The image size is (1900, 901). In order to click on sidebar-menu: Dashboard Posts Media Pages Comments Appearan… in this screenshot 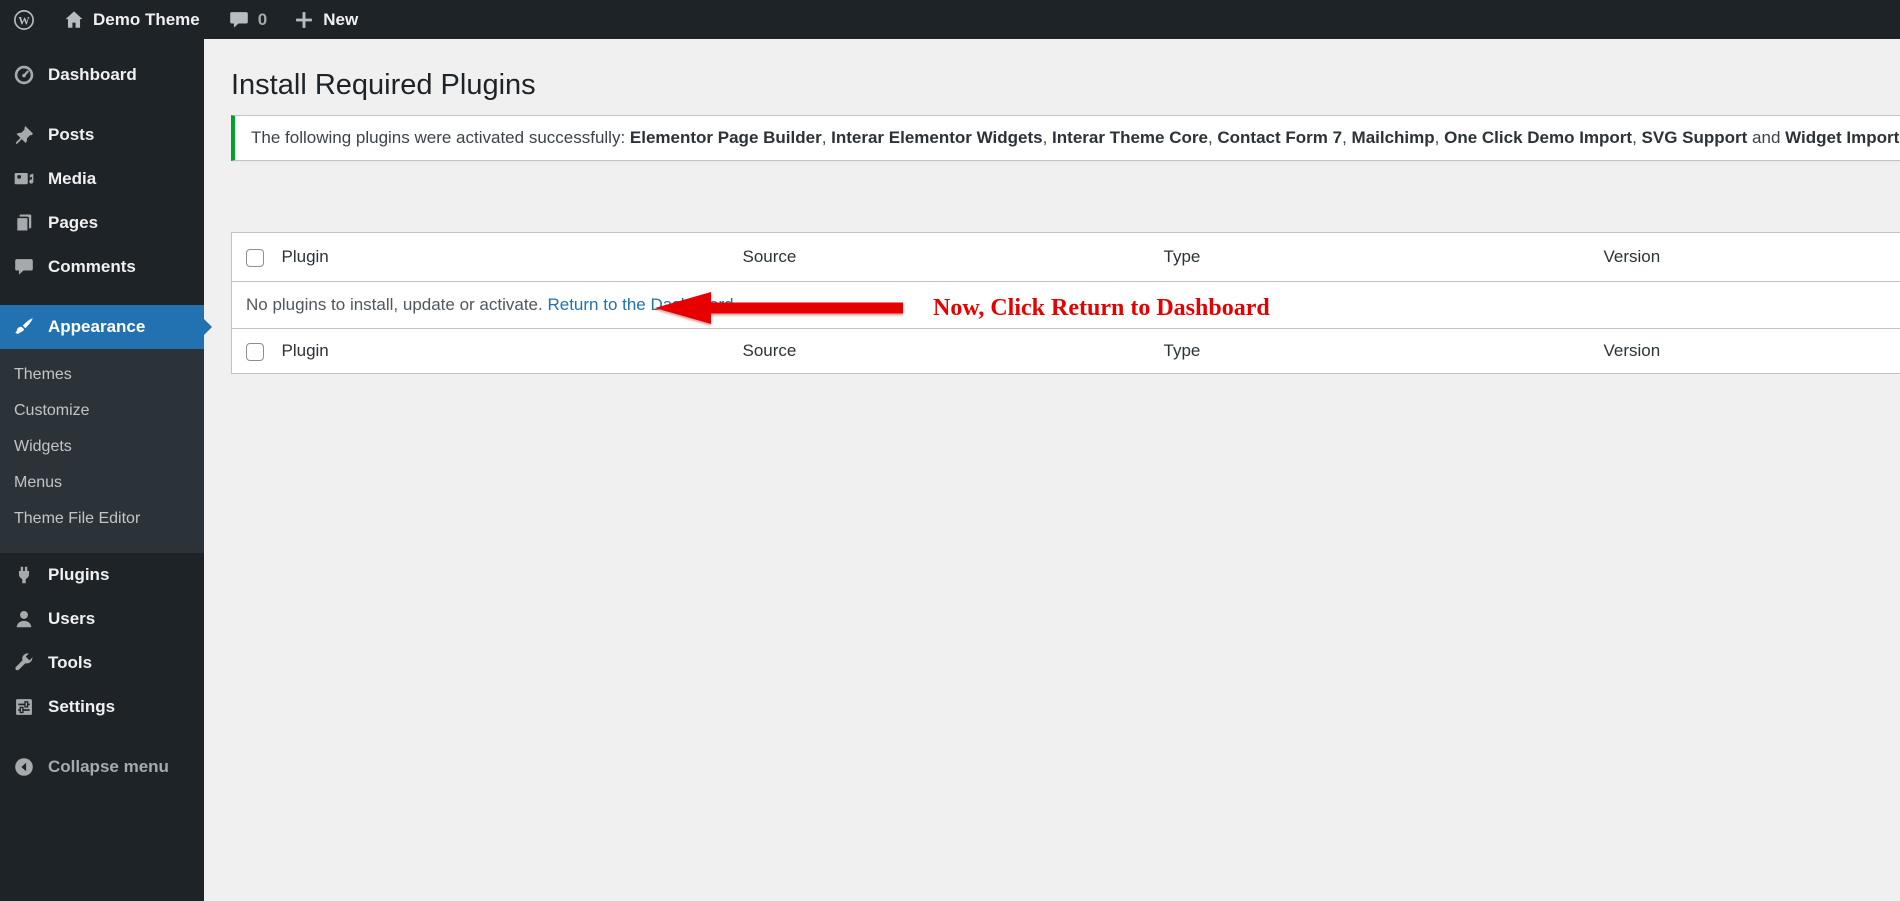, I will do `click(106, 414)`.